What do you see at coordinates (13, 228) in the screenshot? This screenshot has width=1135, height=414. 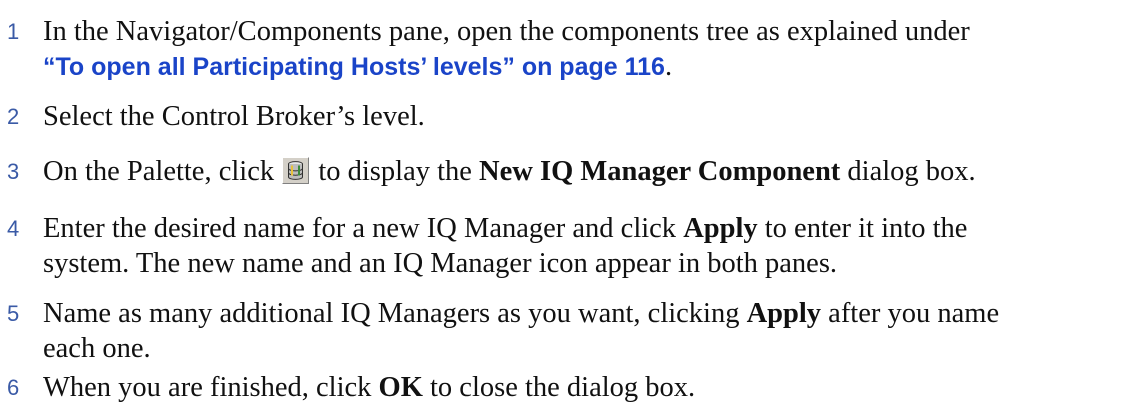 I see `step-number: 4` at bounding box center [13, 228].